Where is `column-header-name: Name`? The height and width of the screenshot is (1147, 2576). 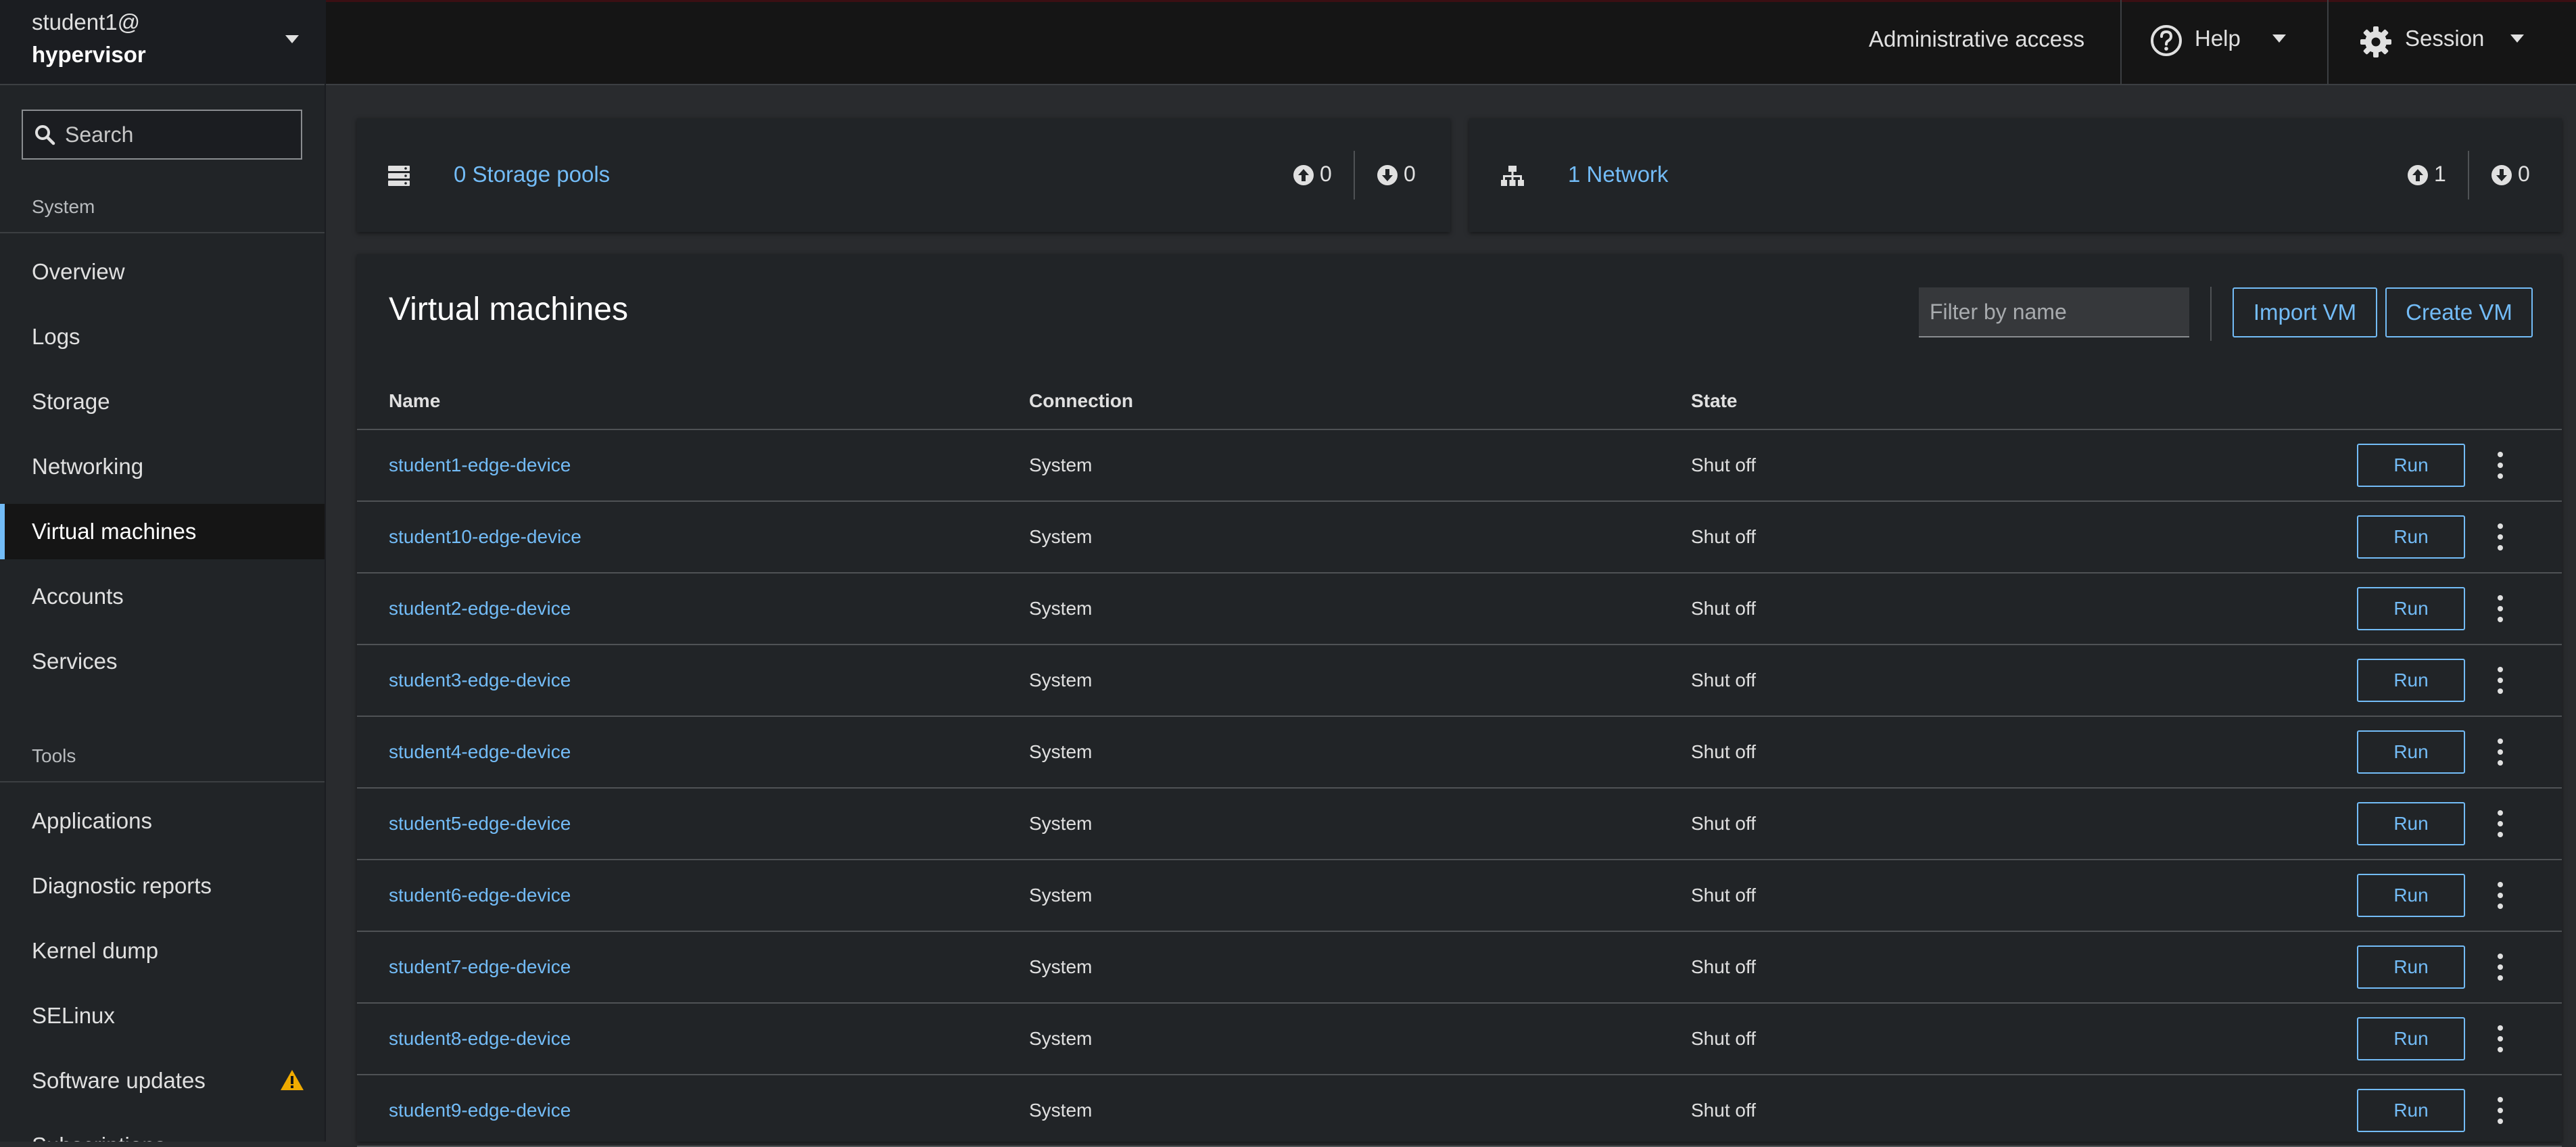 column-header-name: Name is located at coordinates (414, 401).